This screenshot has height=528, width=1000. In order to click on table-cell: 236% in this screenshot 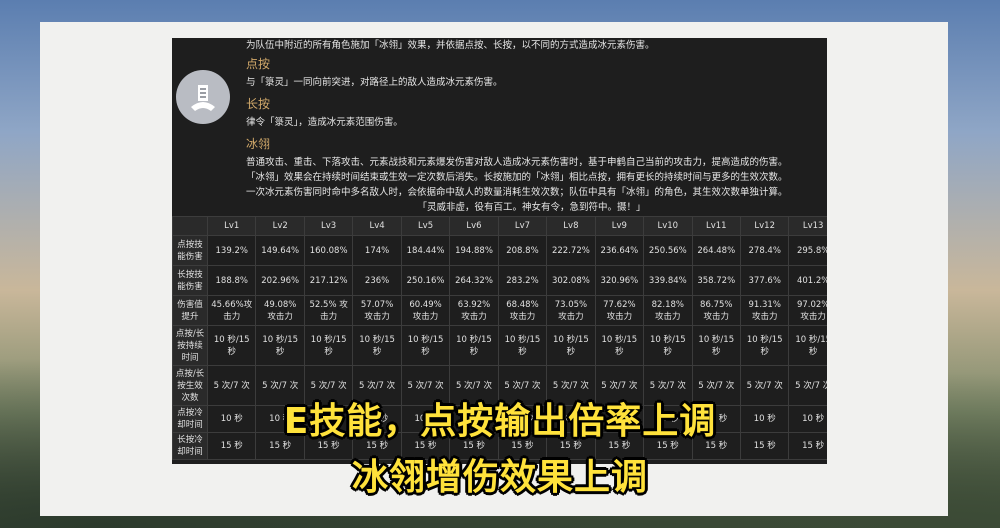, I will do `click(377, 280)`.